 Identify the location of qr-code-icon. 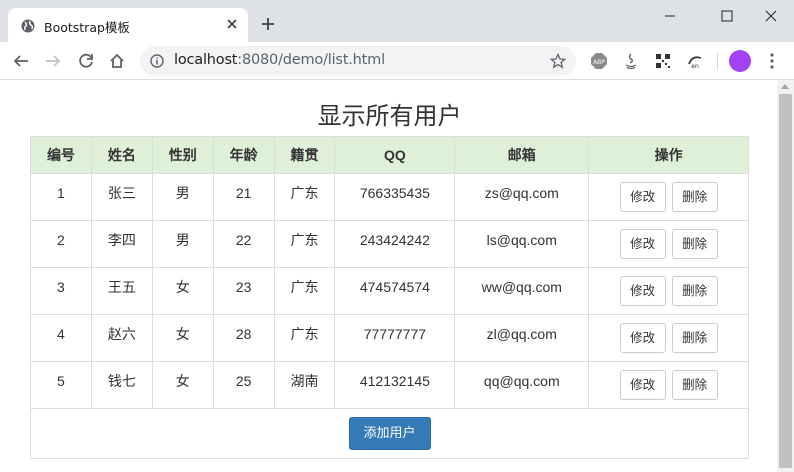
(663, 61).